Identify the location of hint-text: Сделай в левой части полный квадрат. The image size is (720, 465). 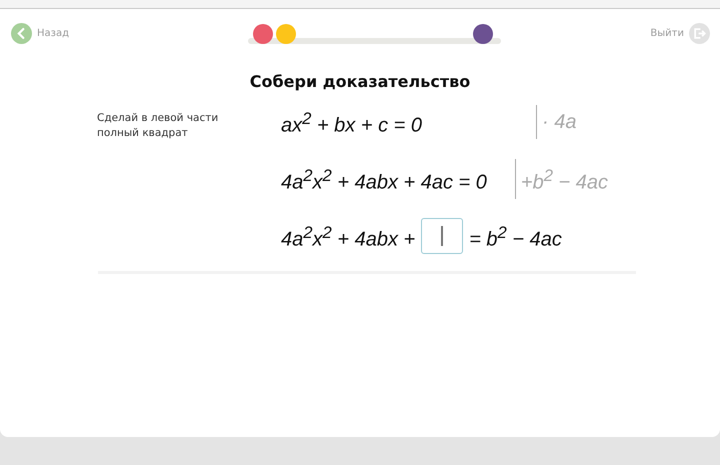
(158, 126).